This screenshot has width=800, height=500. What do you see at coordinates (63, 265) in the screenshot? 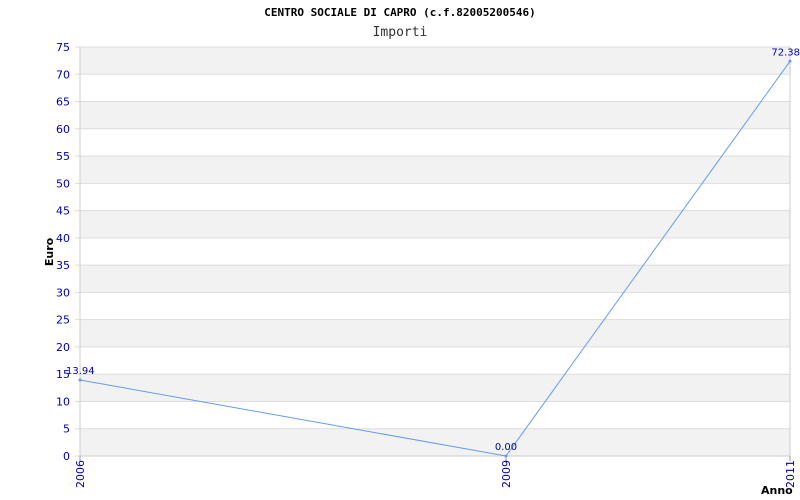
I see `y-tick-label: 35` at bounding box center [63, 265].